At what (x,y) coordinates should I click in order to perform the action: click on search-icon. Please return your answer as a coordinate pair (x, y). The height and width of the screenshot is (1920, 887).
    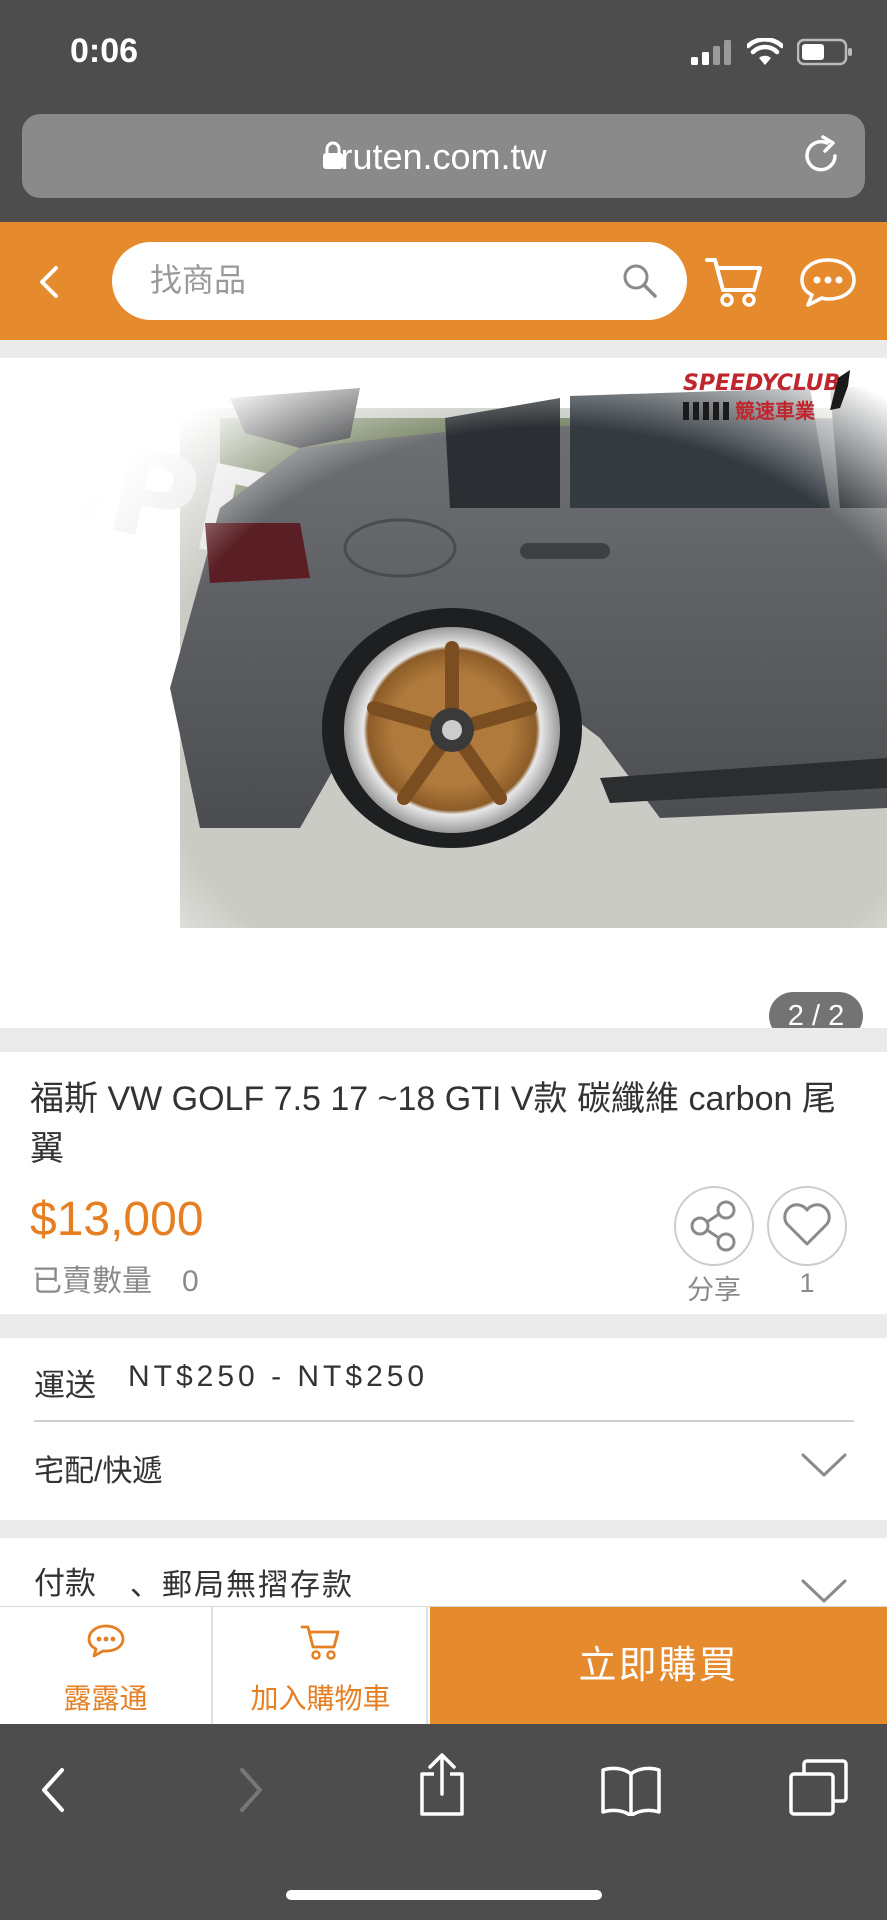
    Looking at the image, I should click on (640, 281).